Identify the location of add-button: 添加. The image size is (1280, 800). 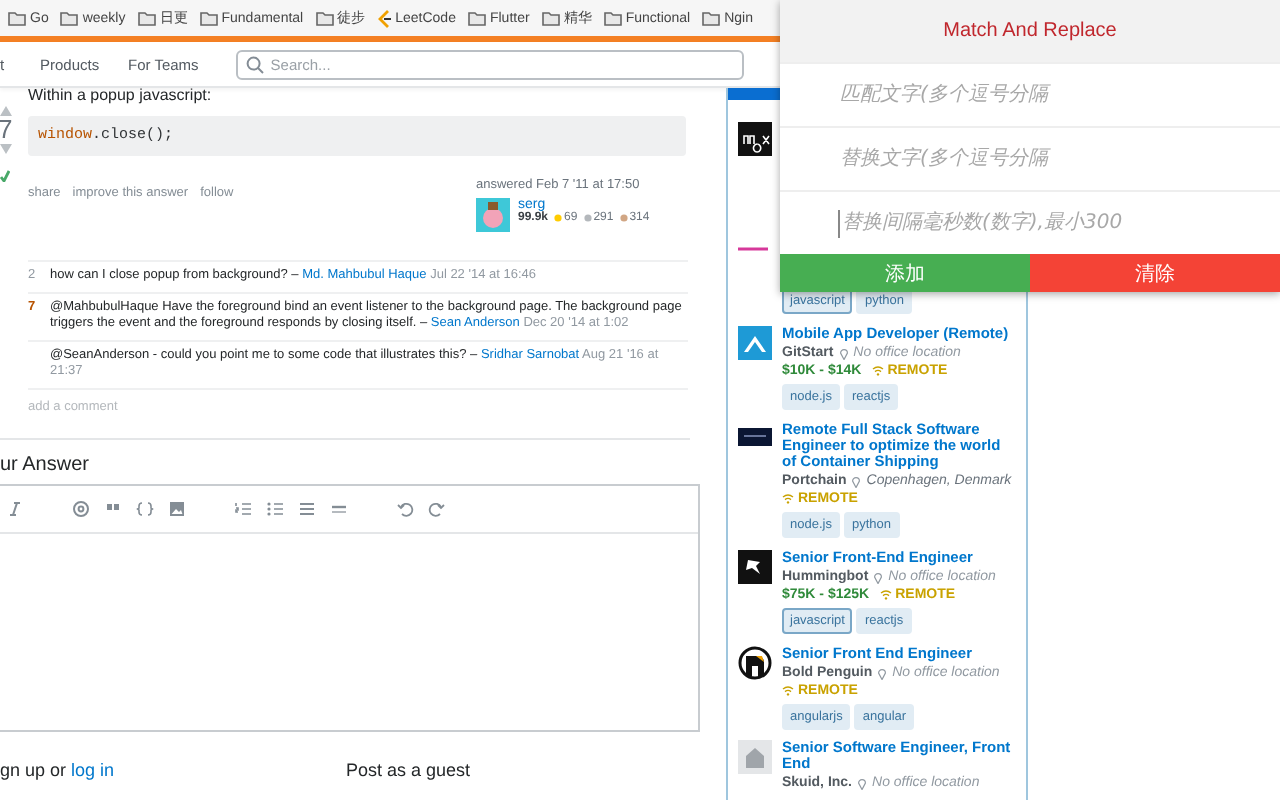
(905, 273).